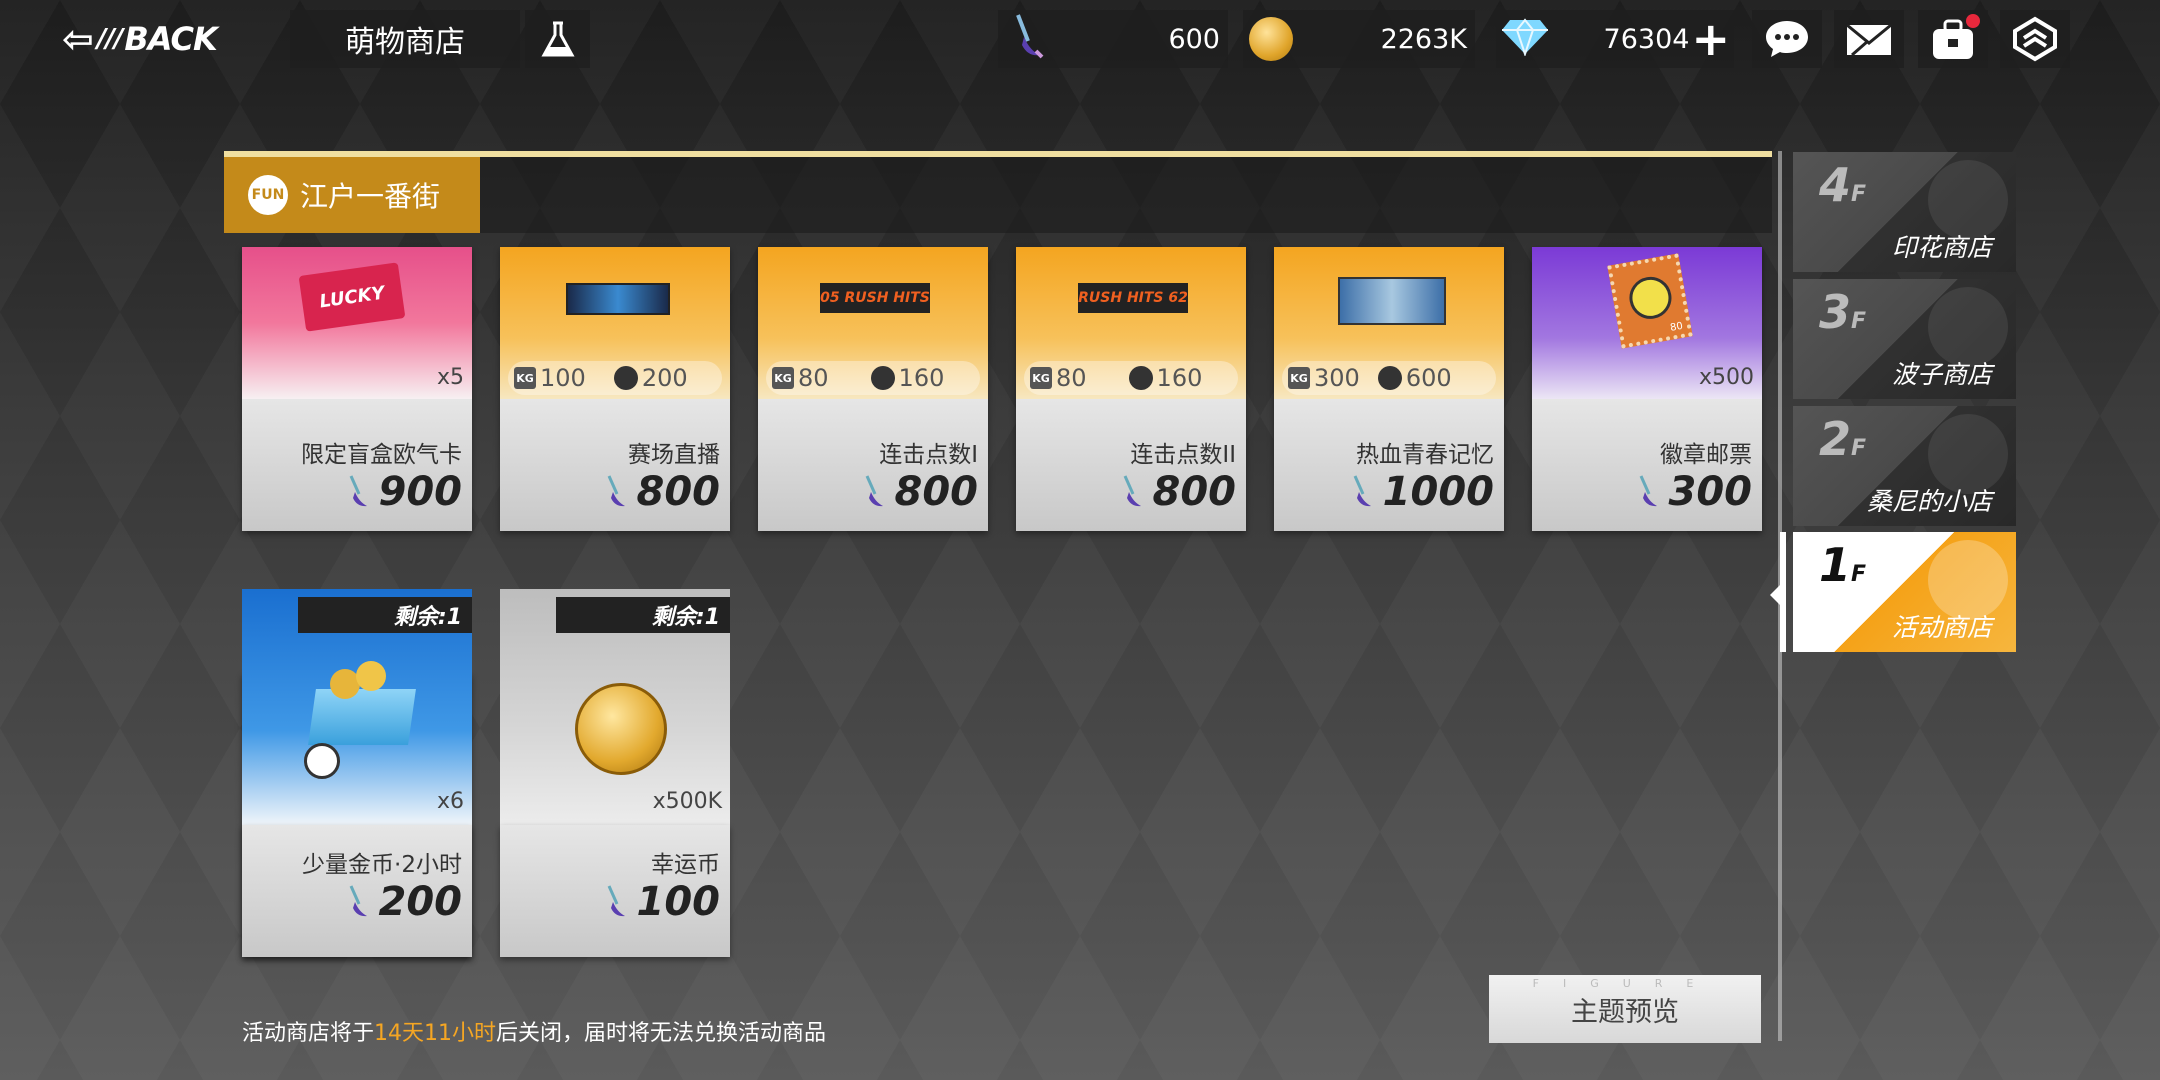 The width and height of the screenshot is (2160, 1080). What do you see at coordinates (534, 1033) in the screenshot?
I see `shop-close-notice: 活动商店将于14天11小时后关闭，届时将无法兑换活动商品` at bounding box center [534, 1033].